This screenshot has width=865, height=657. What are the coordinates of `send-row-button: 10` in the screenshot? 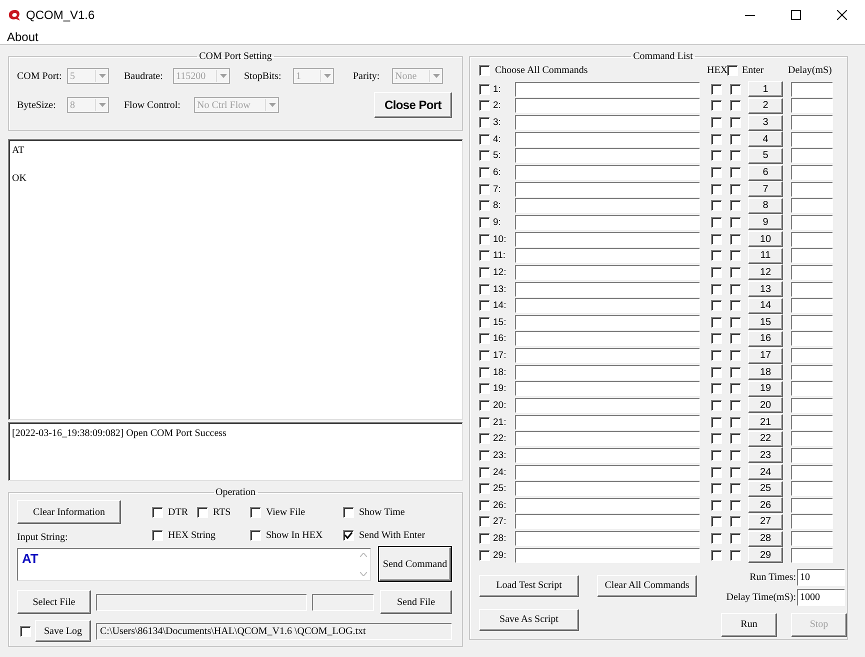 It's located at (765, 239).